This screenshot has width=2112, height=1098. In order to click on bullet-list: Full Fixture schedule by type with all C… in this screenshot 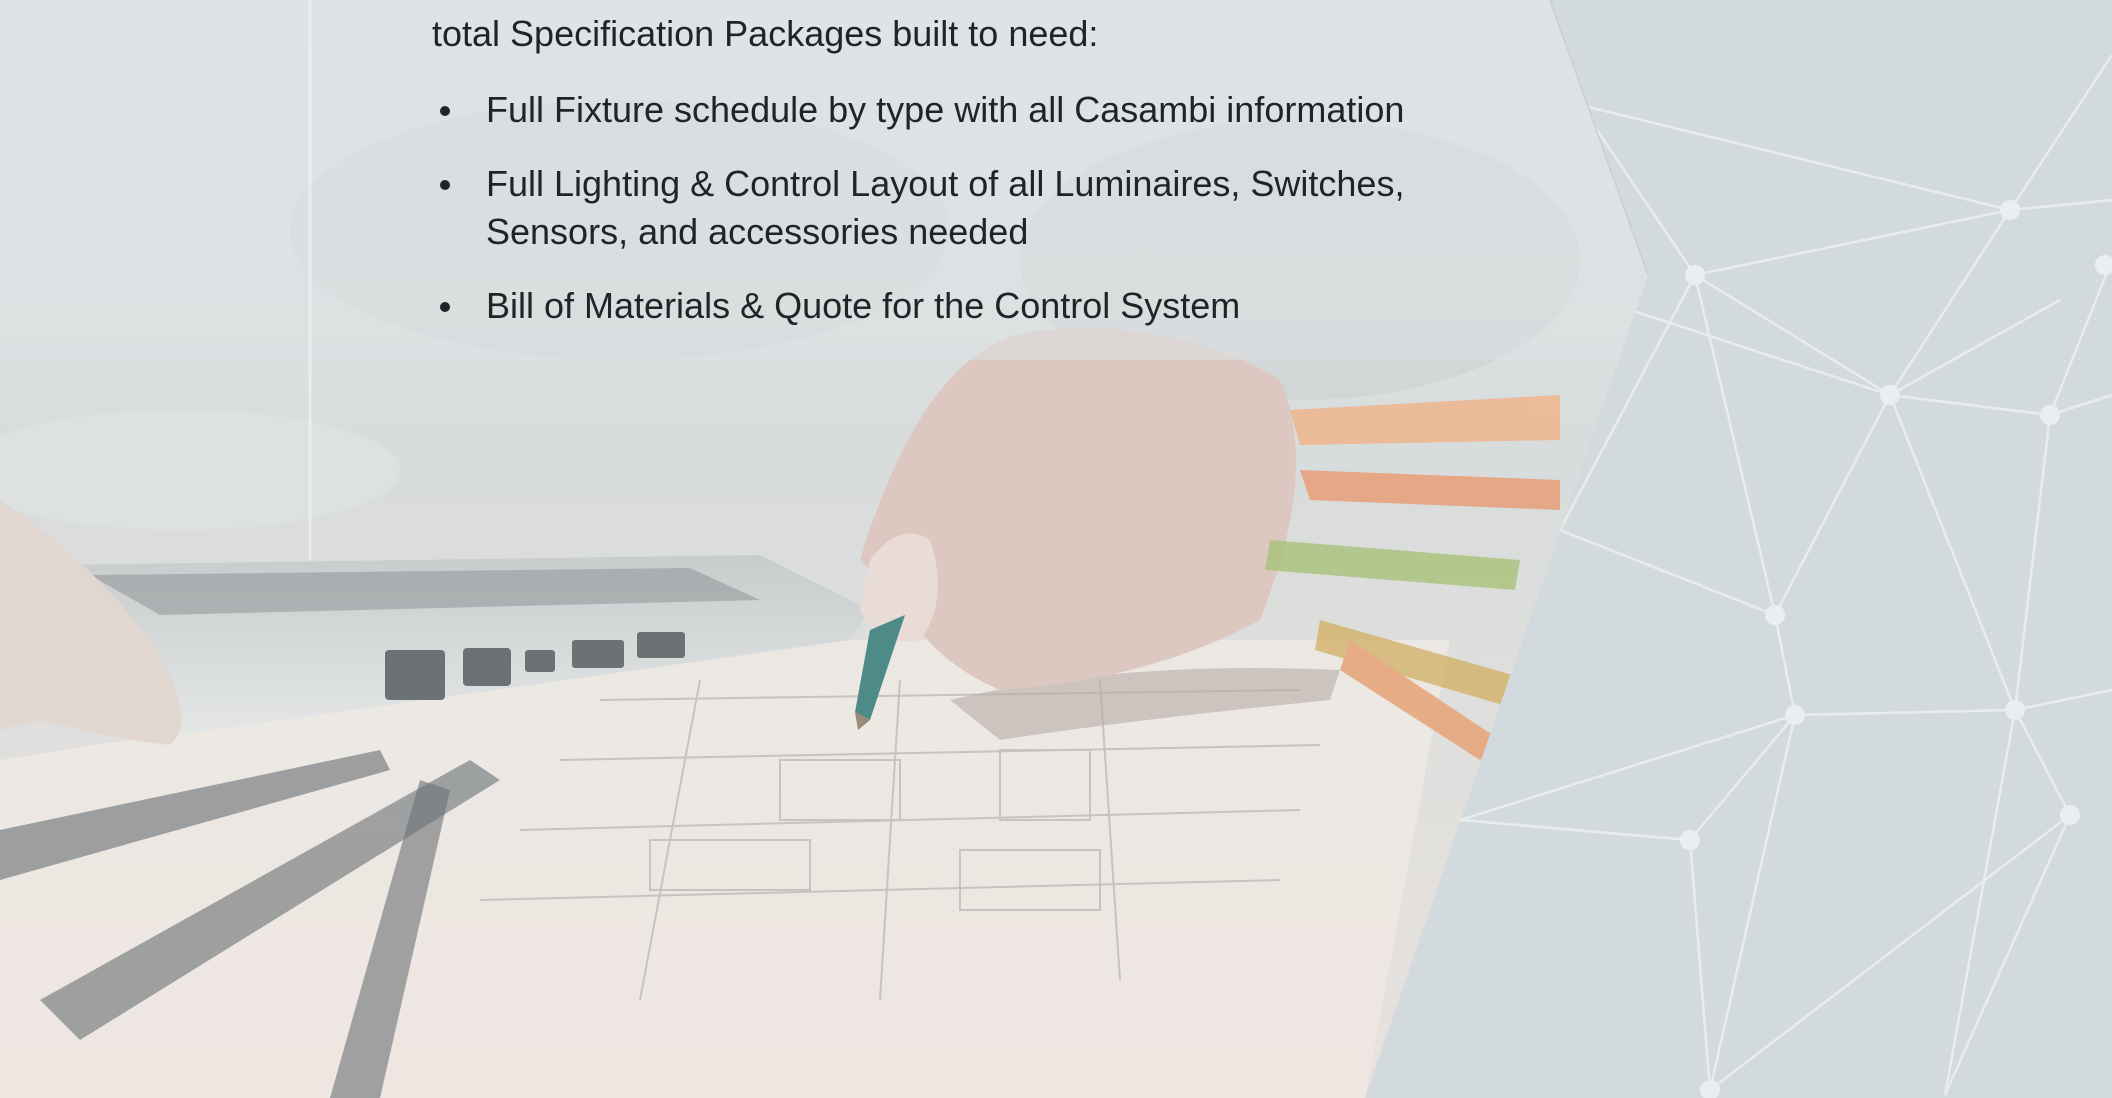, I will do `click(952, 221)`.